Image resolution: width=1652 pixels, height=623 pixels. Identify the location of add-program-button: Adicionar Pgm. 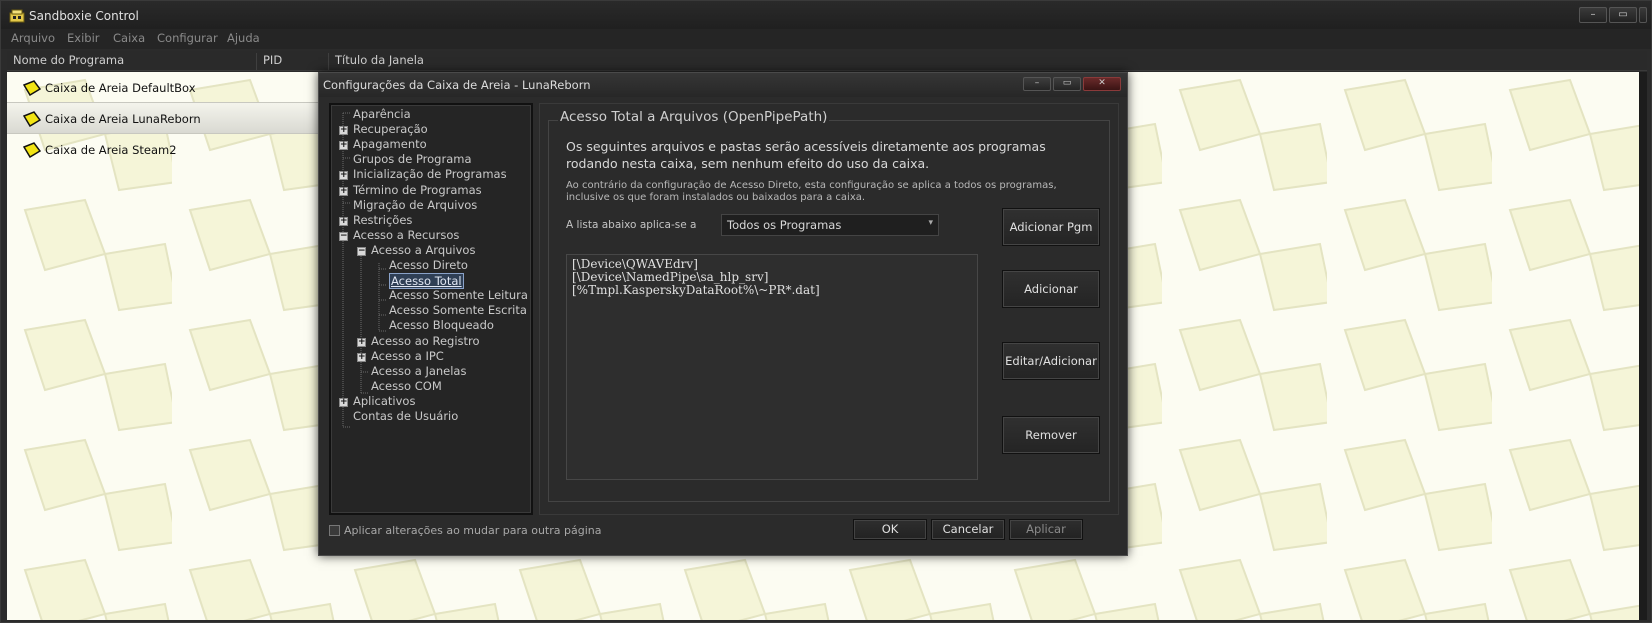
(1051, 227).